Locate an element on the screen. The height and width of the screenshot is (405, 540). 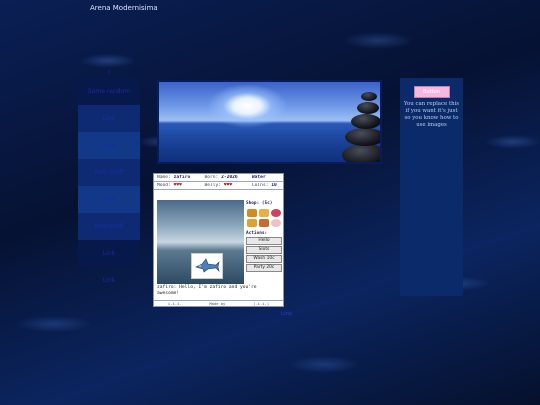
sidebar-item-pets-stuff-2: Pets Stuff is located at coordinates (109, 226).